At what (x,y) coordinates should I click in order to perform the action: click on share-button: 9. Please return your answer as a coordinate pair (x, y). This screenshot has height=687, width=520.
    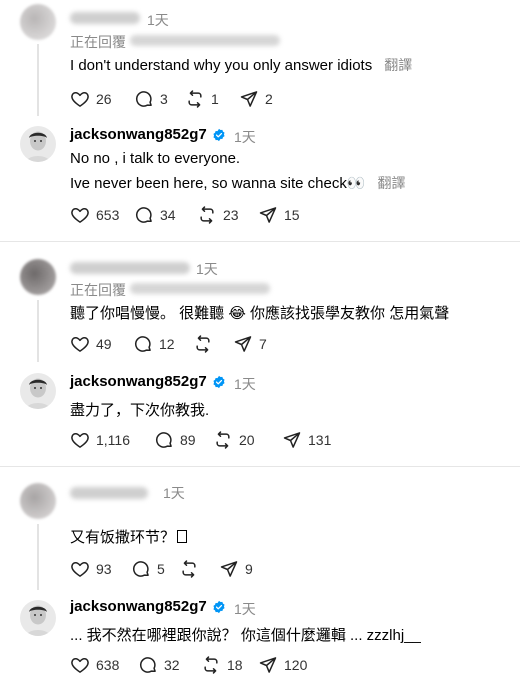
    Looking at the image, I should click on (236, 569).